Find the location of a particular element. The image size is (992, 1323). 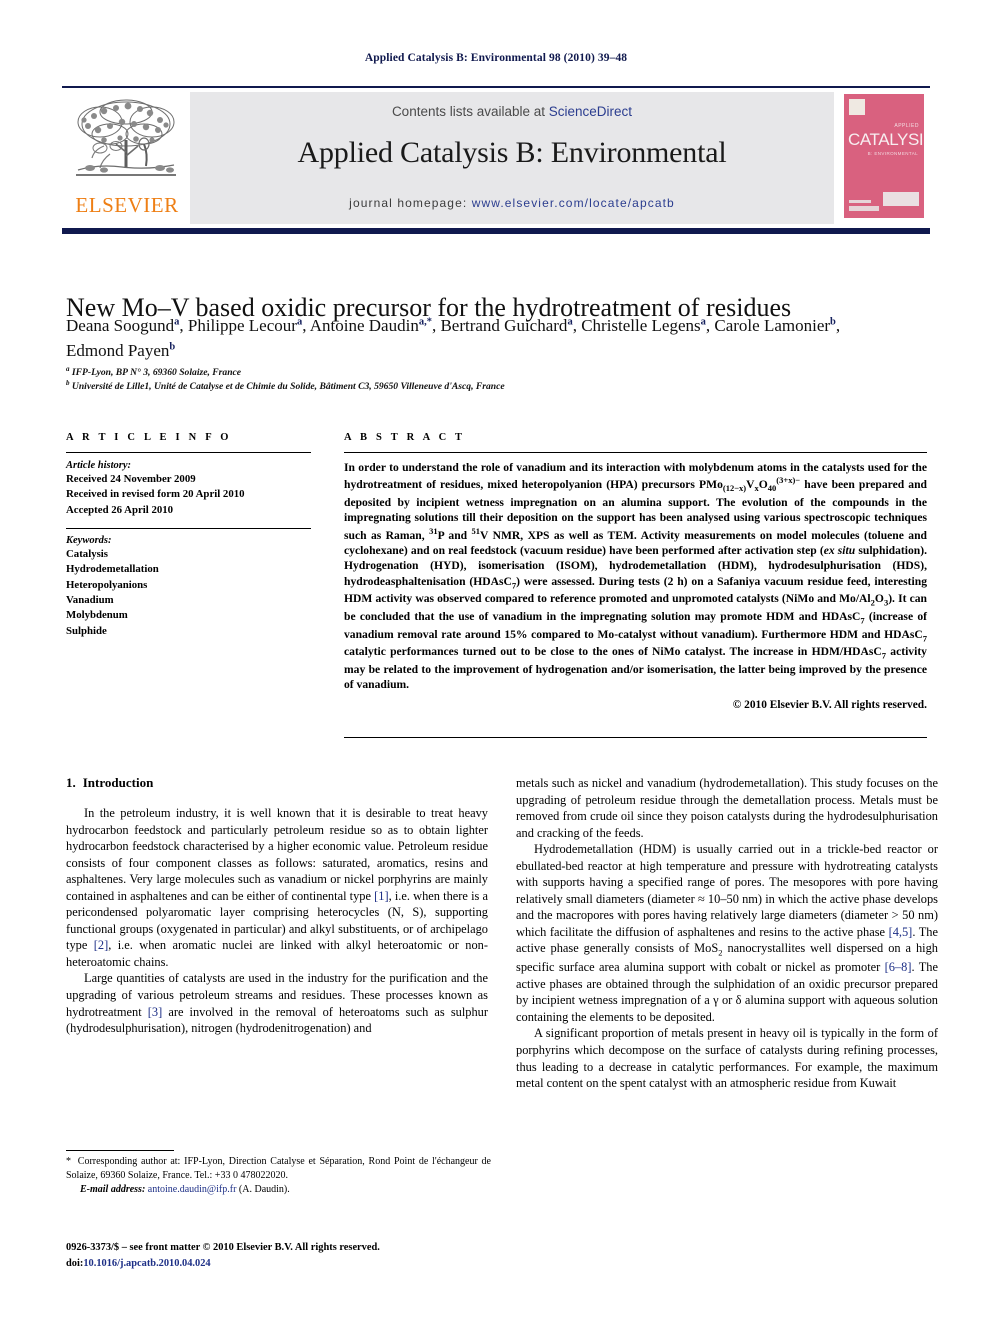

author-name: Carole Lamonierb is located at coordinates (775, 325).